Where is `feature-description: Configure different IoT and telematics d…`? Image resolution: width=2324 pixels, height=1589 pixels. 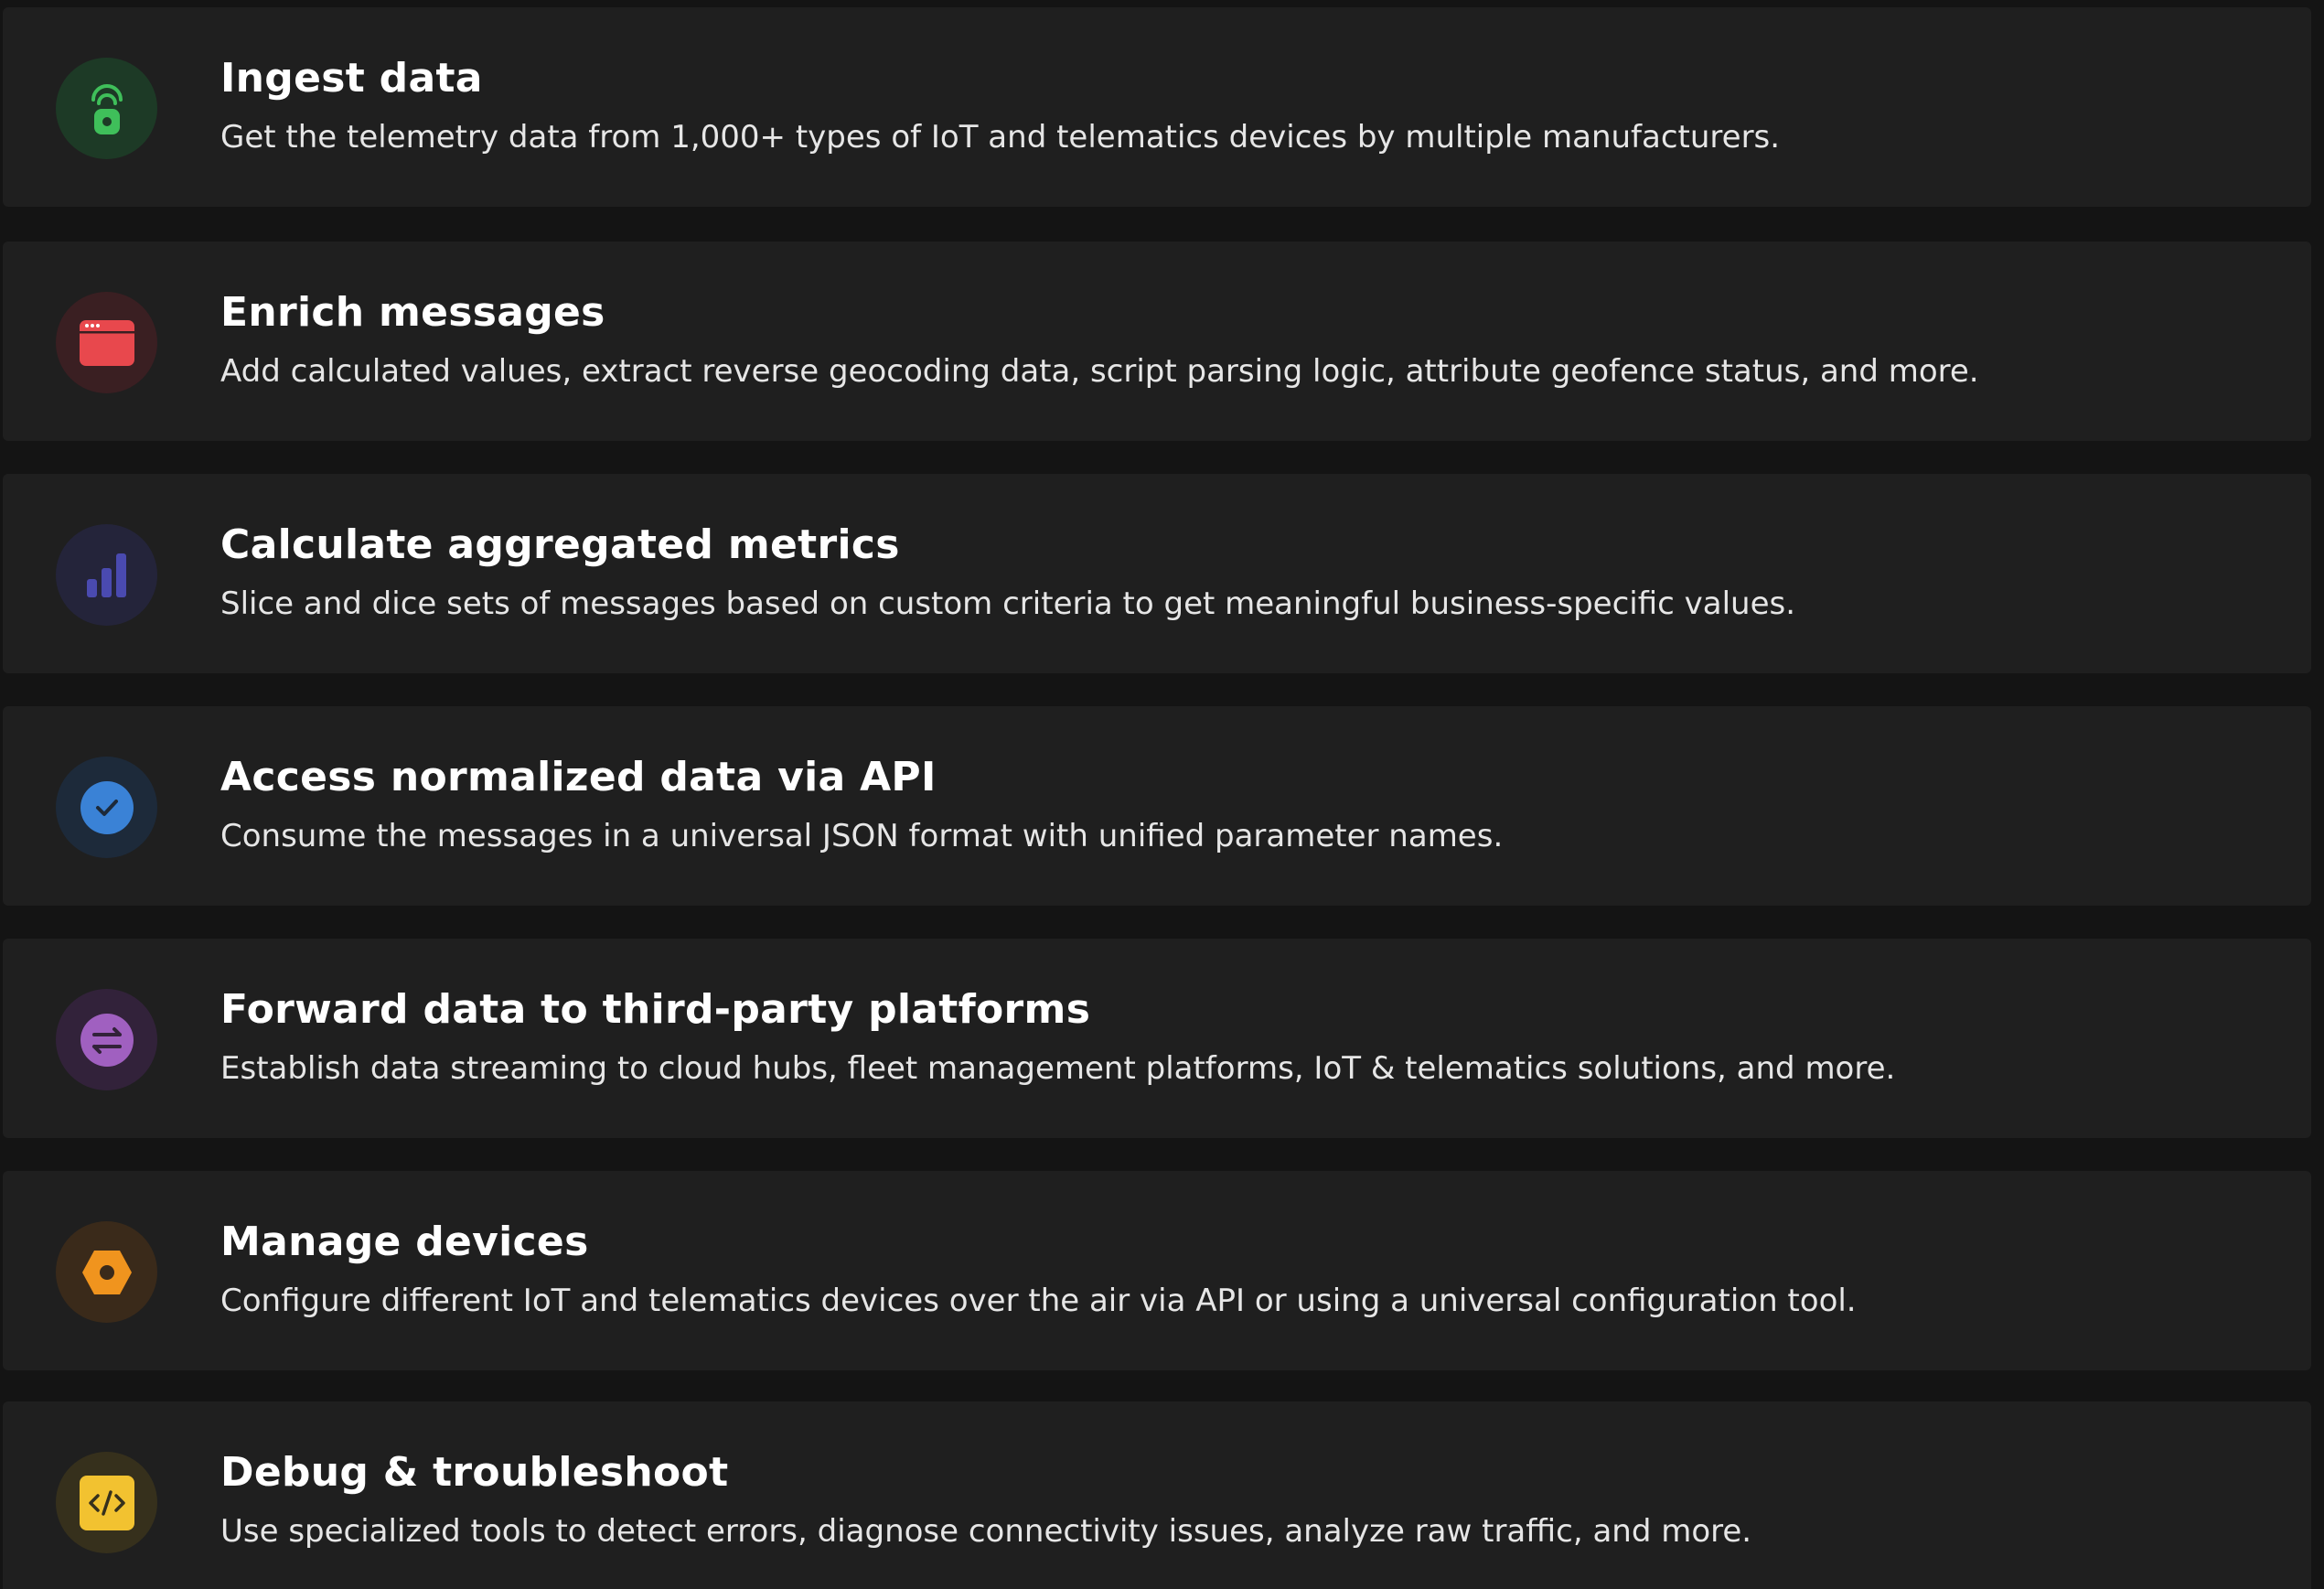 feature-description: Configure different IoT and telematics d… is located at coordinates (1039, 1301).